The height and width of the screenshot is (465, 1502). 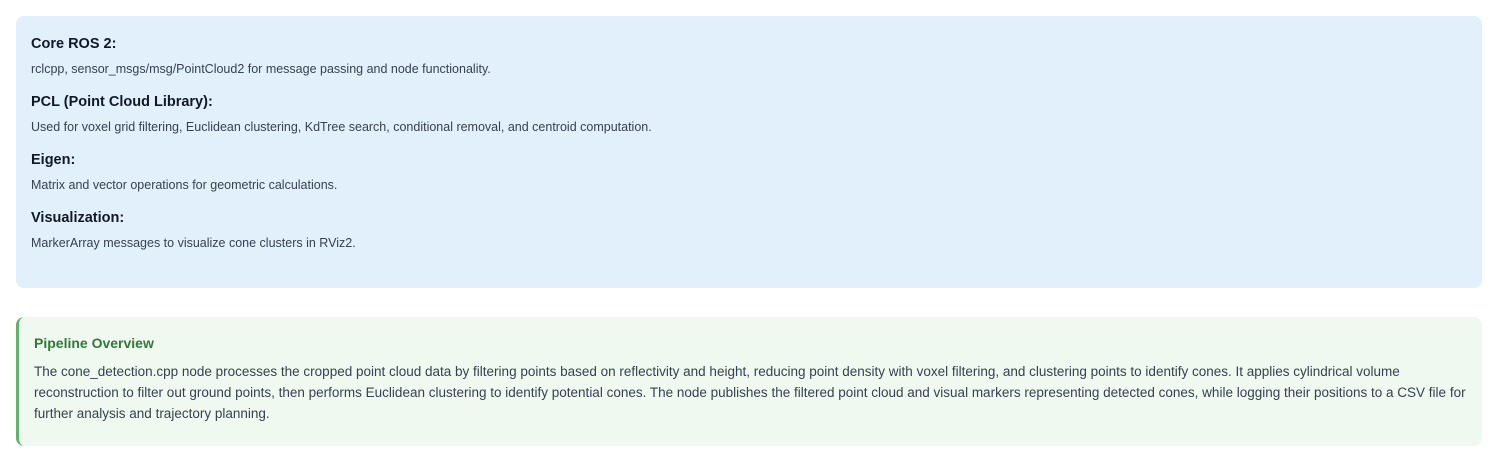 I want to click on dependency-title: Core ROS 2:, so click(x=74, y=44).